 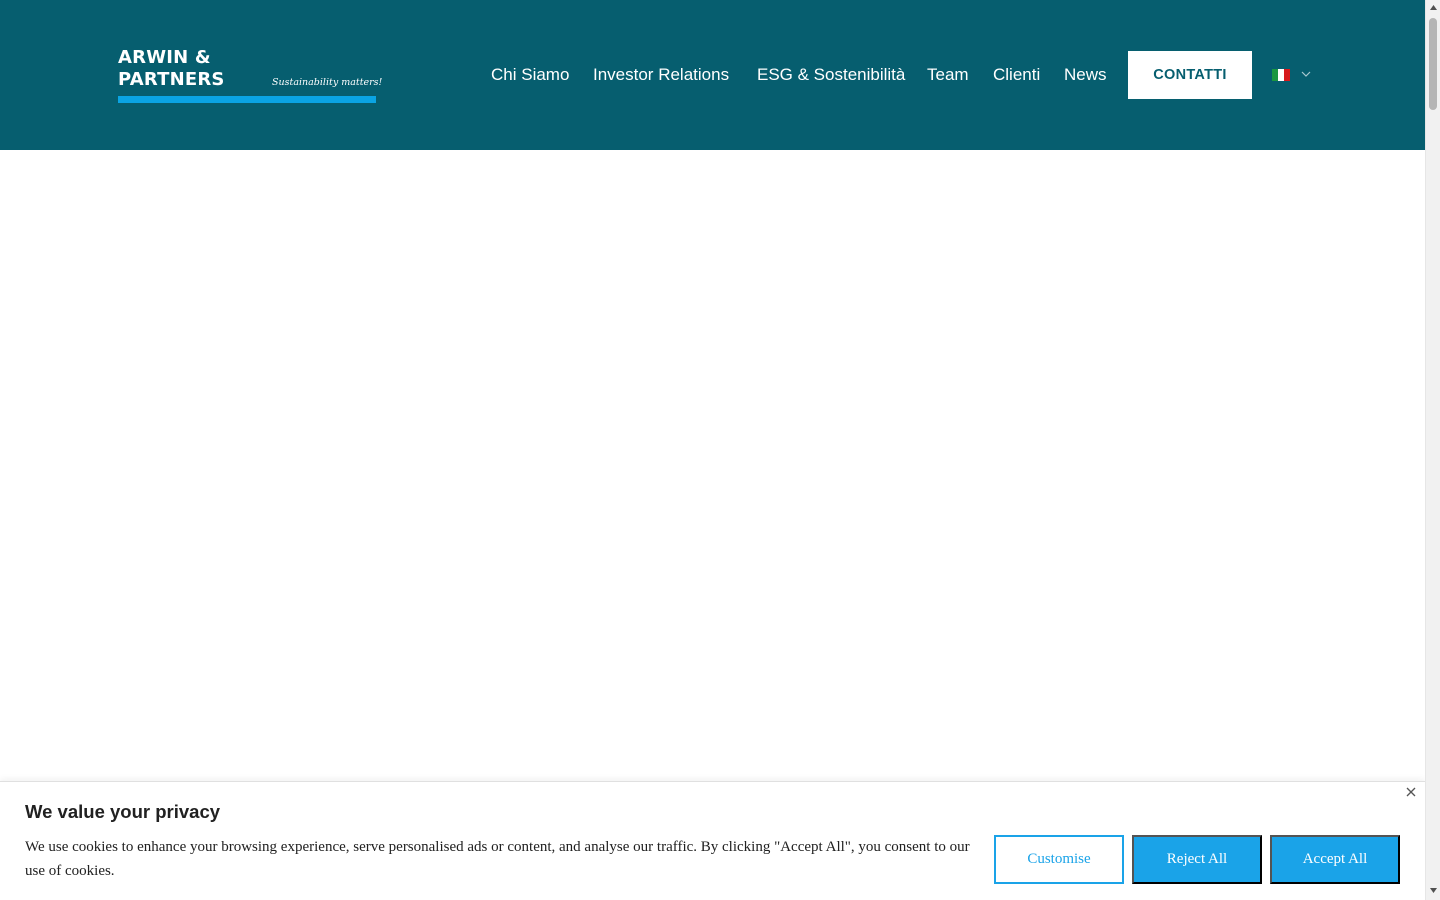 I want to click on nav-item-esg-sostenibilita: ESG & Sostenibilità, so click(x=831, y=75).